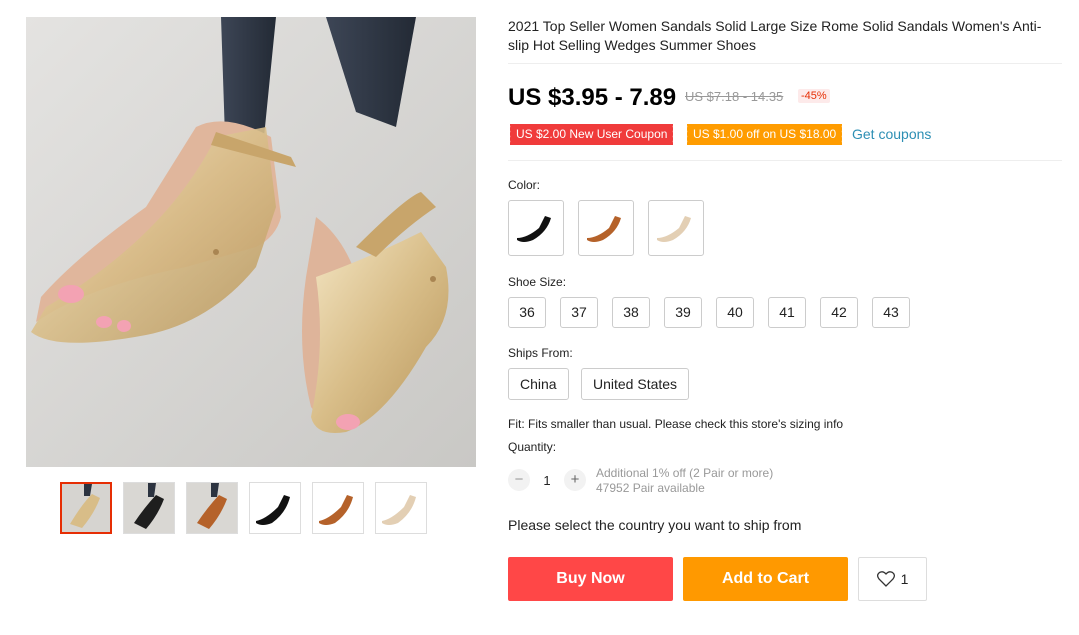  Describe the element at coordinates (579, 312) in the screenshot. I see `size-option-37: 37` at that location.